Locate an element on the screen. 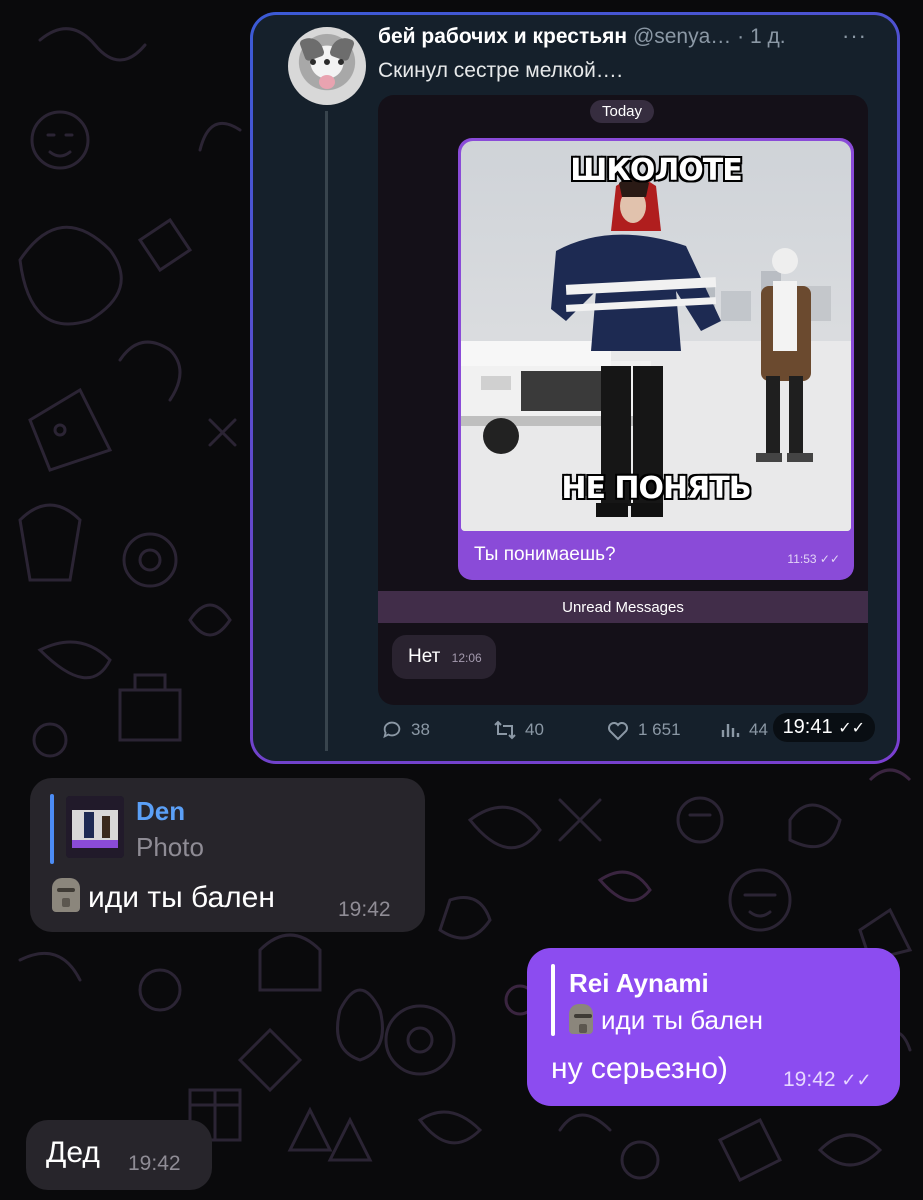 The image size is (923, 1200). retweet-action: 40 is located at coordinates (518, 730).